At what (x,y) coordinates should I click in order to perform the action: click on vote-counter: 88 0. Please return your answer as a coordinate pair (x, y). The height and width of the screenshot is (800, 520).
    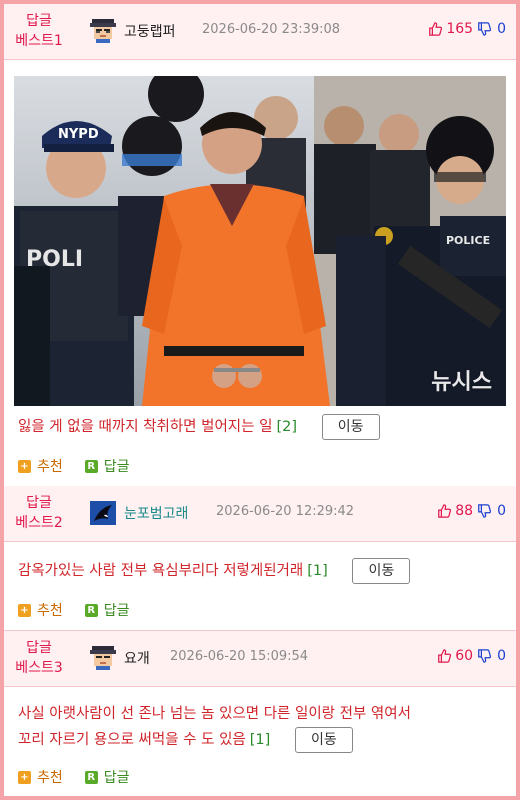
    Looking at the image, I should click on (471, 511).